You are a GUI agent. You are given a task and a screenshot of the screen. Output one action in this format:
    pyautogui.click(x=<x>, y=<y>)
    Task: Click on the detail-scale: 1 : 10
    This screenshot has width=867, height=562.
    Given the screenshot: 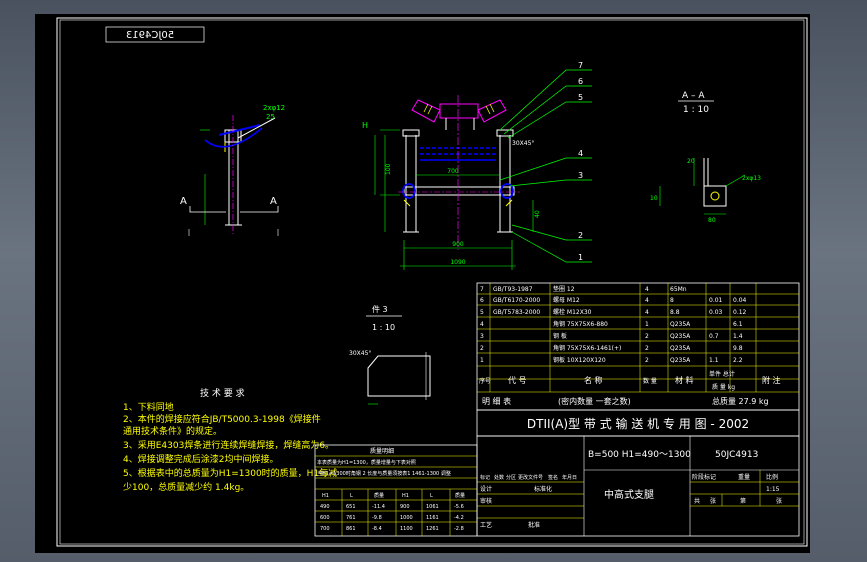 What is the action you would take?
    pyautogui.click(x=383, y=327)
    